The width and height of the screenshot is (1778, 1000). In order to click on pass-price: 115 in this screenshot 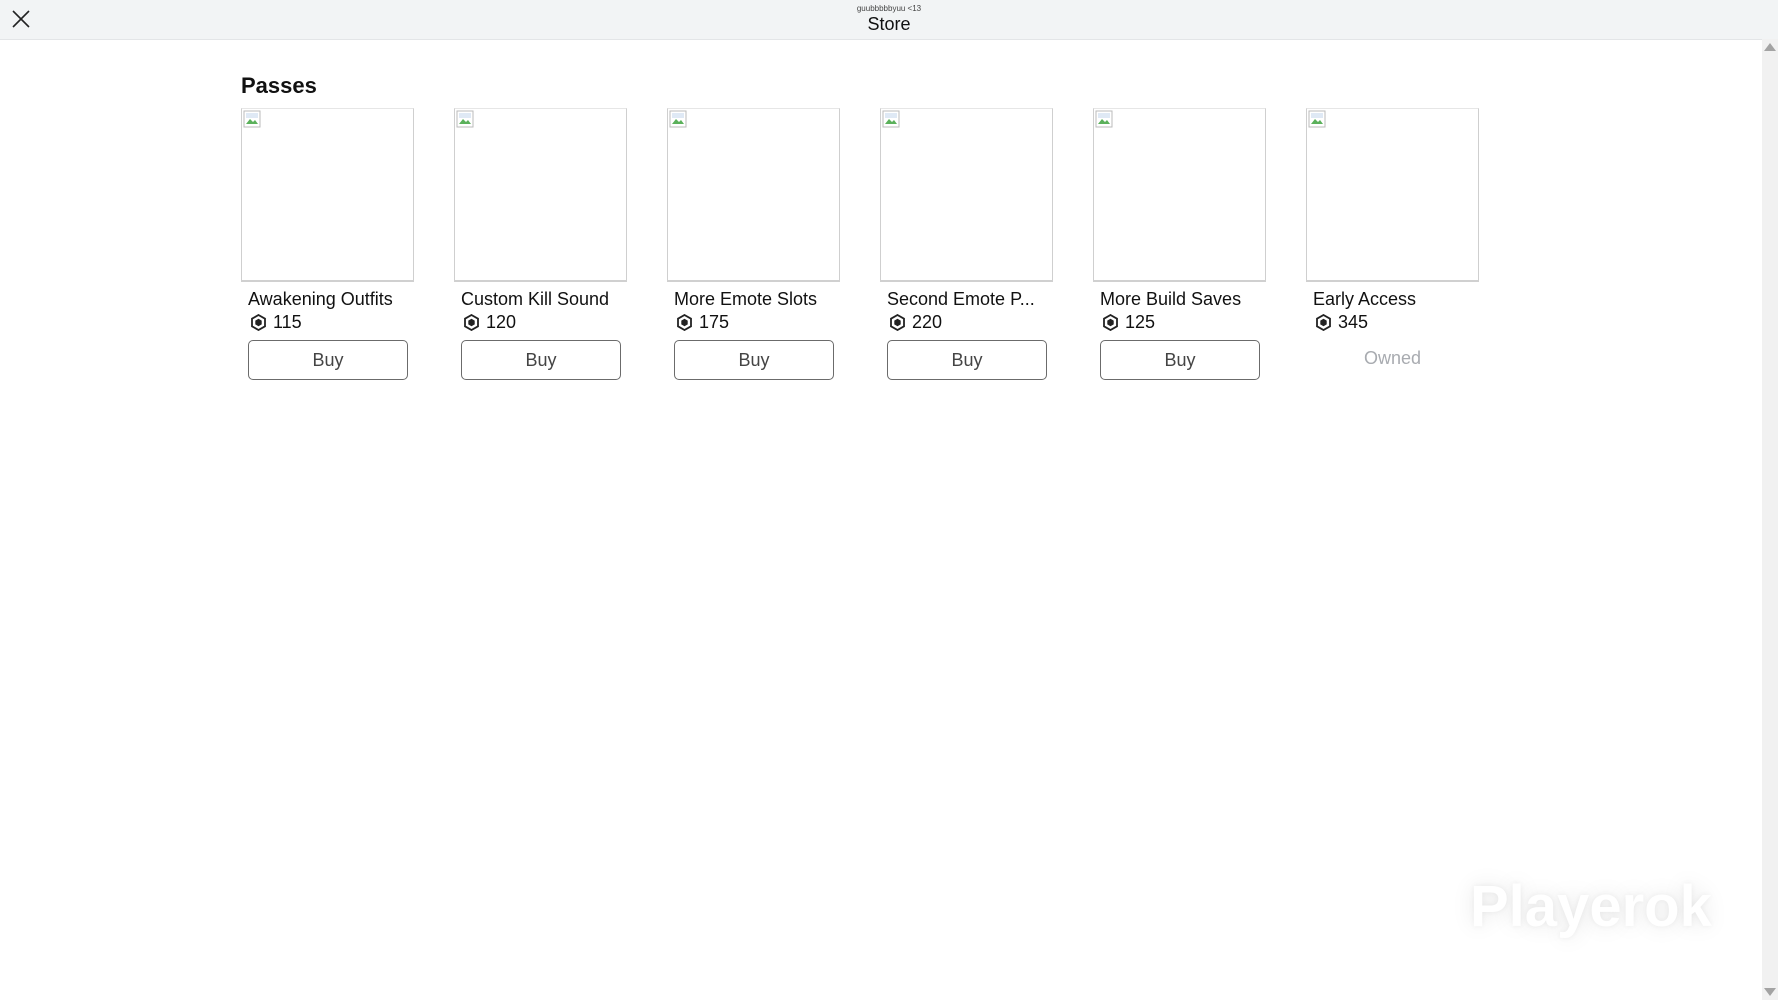, I will do `click(287, 322)`.